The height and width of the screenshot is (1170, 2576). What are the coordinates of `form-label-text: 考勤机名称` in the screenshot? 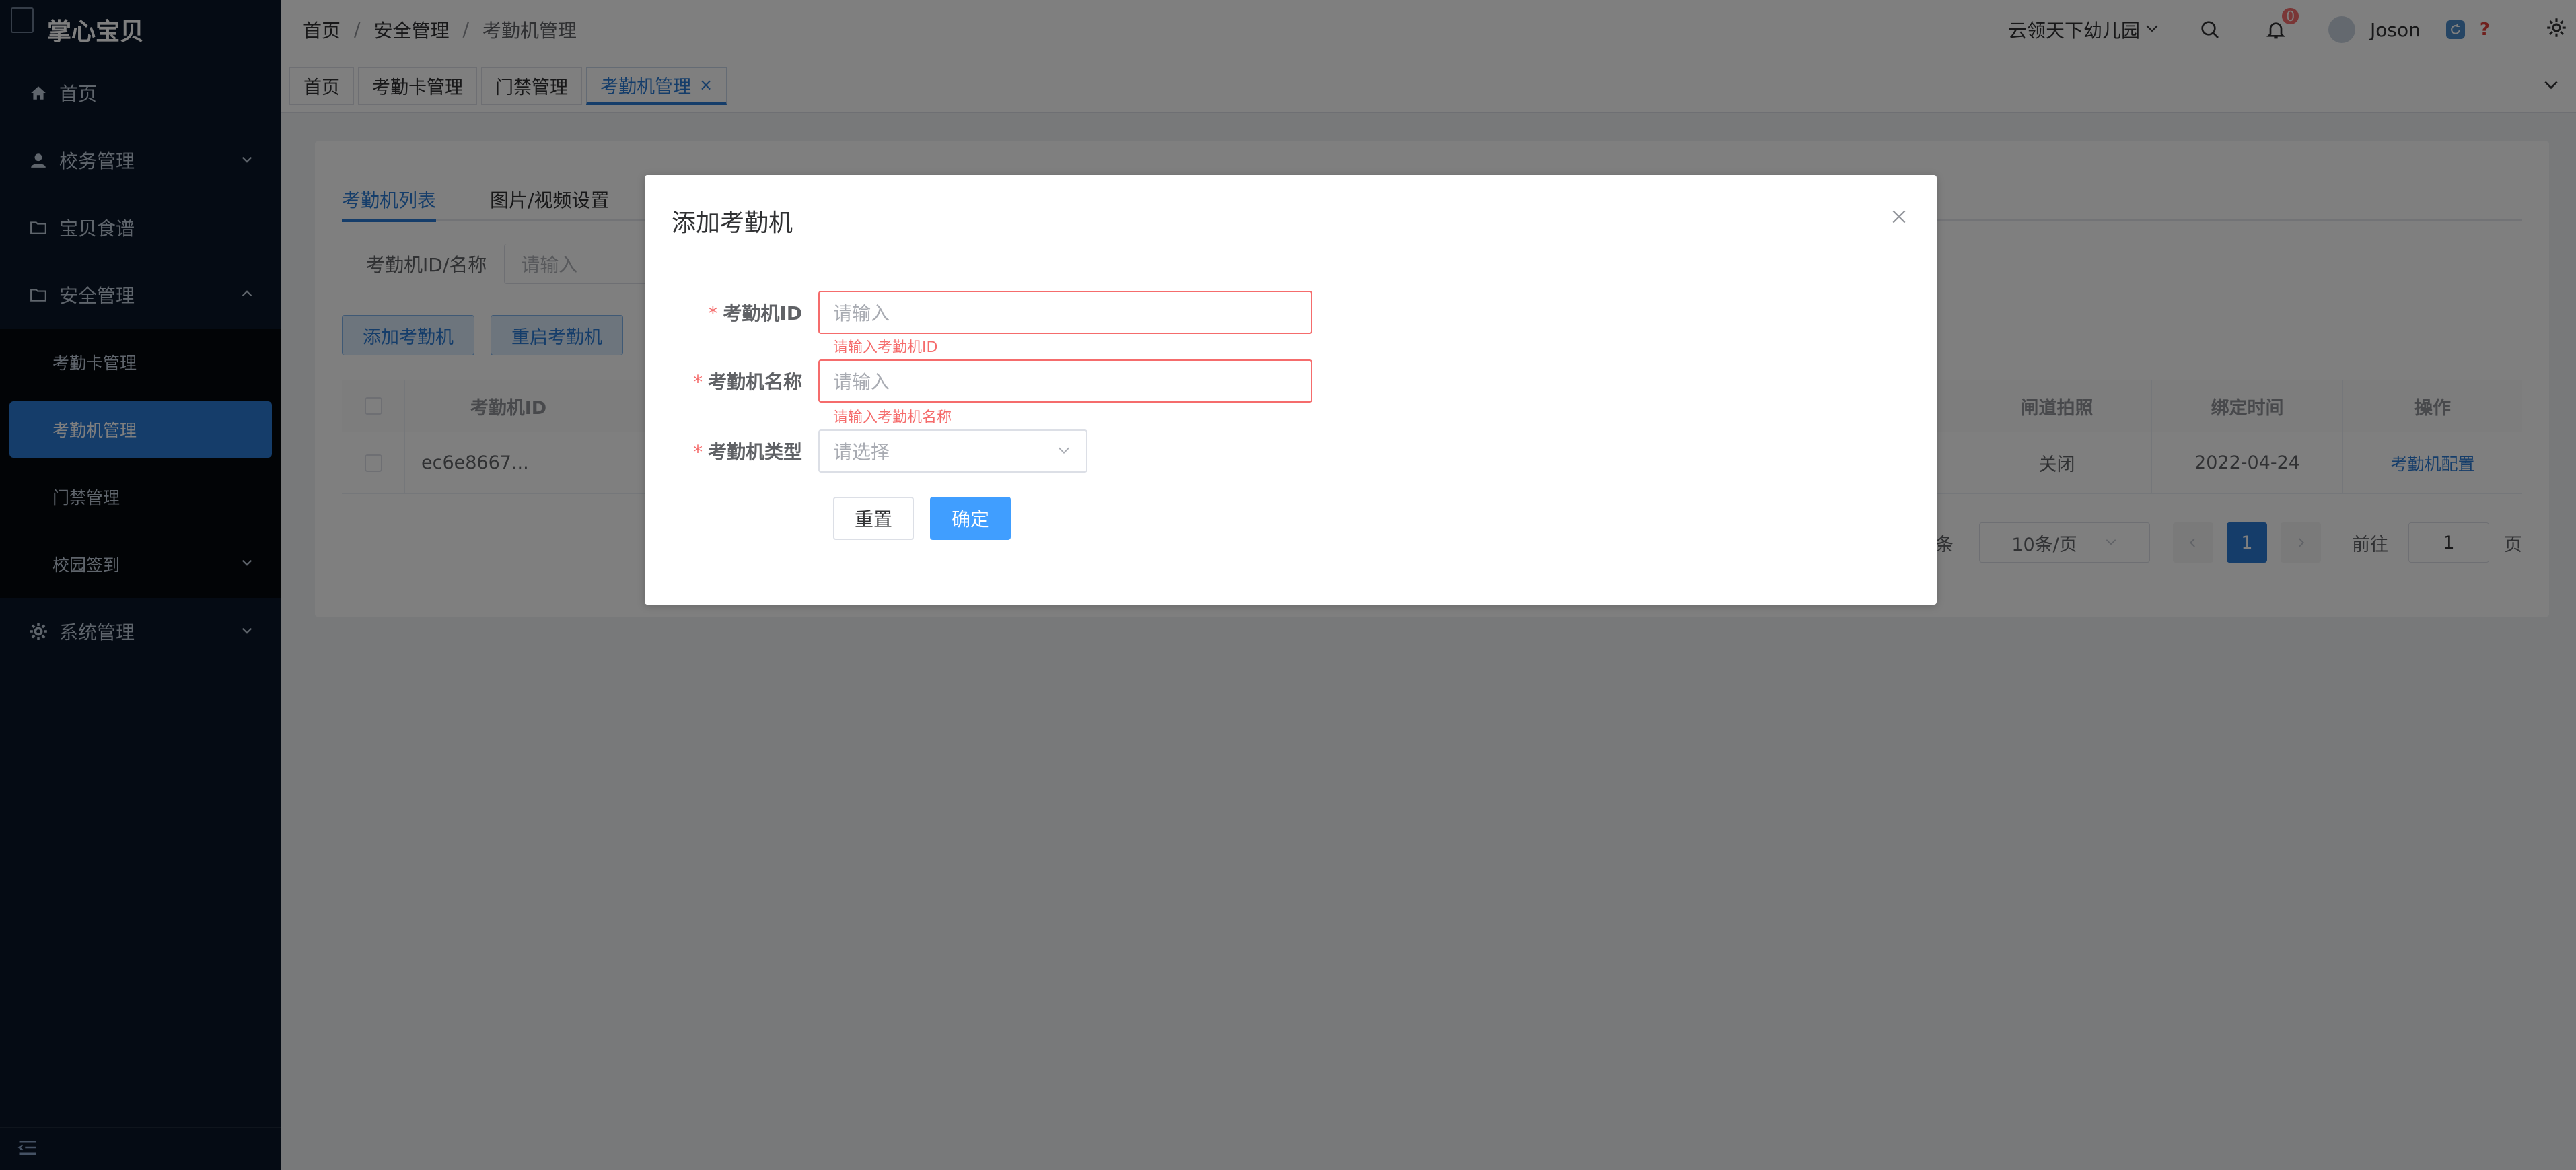 It's located at (754, 382).